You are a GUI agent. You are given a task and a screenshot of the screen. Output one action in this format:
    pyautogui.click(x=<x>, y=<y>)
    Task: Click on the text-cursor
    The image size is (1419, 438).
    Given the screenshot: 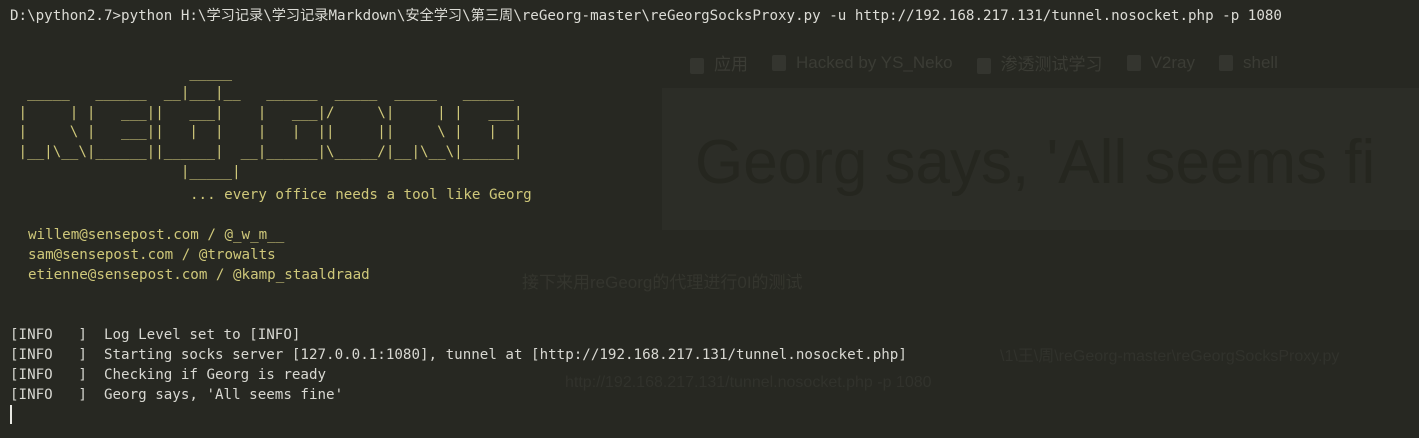 What is the action you would take?
    pyautogui.click(x=11, y=414)
    